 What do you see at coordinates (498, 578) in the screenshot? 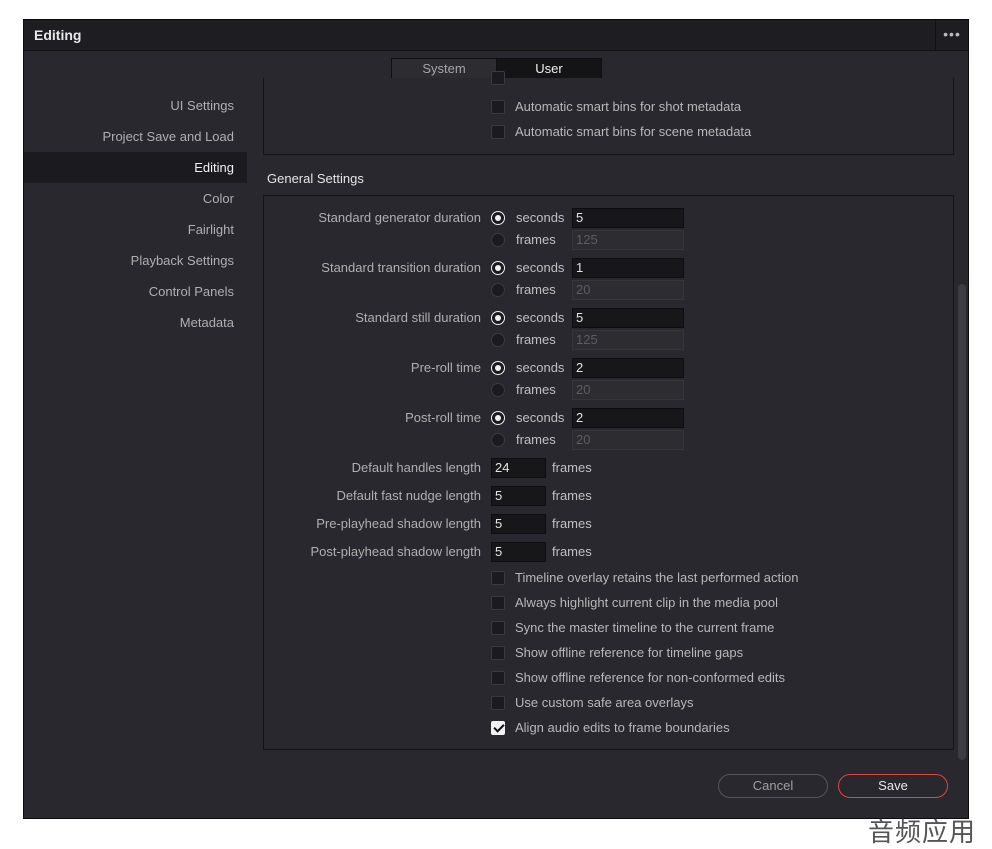
I see `checkbox-timeline-overlay` at bounding box center [498, 578].